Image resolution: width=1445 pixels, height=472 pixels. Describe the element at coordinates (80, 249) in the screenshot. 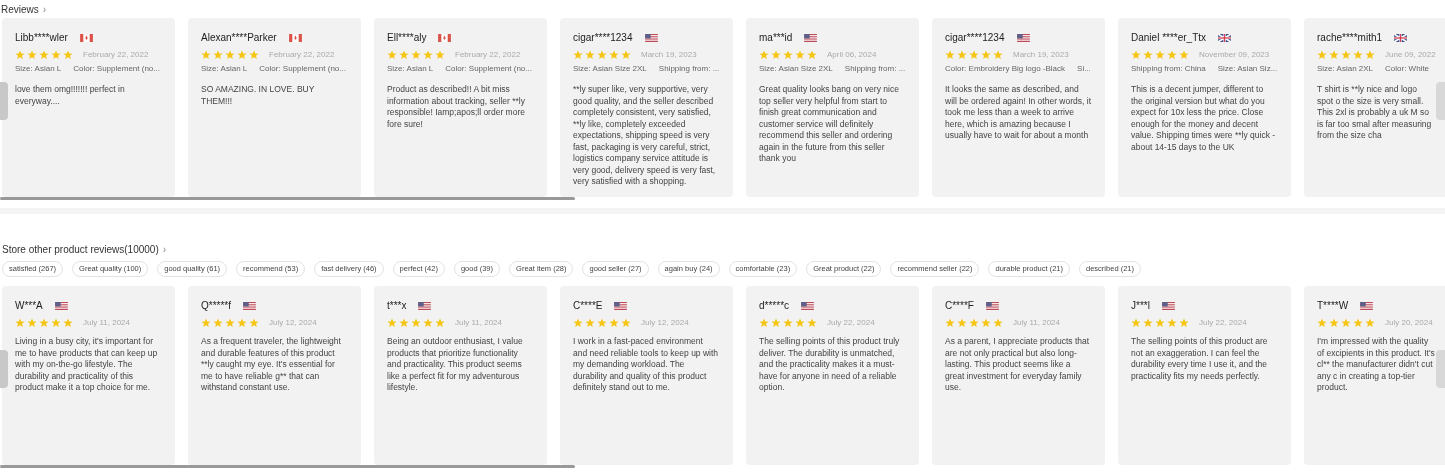

I see `section-title: Store other product reviews(10000)` at that location.